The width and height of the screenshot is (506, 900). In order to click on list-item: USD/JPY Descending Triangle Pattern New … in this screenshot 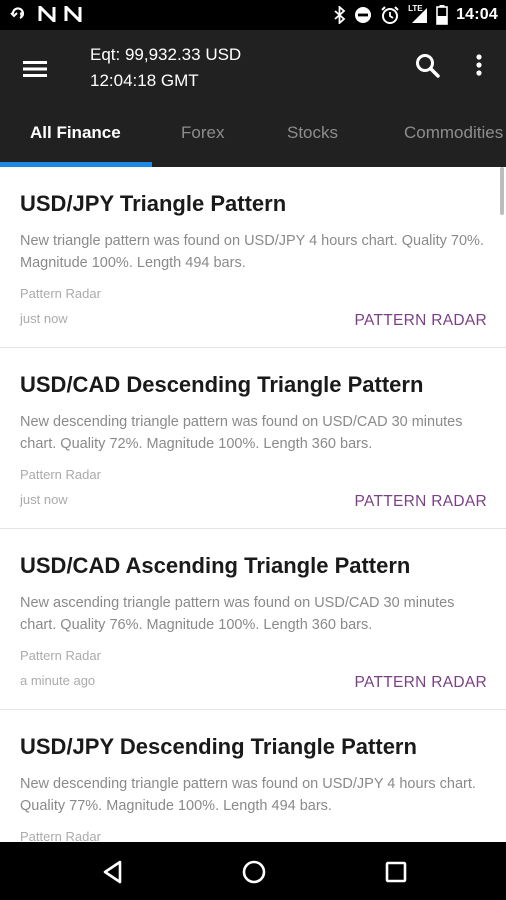, I will do `click(253, 776)`.